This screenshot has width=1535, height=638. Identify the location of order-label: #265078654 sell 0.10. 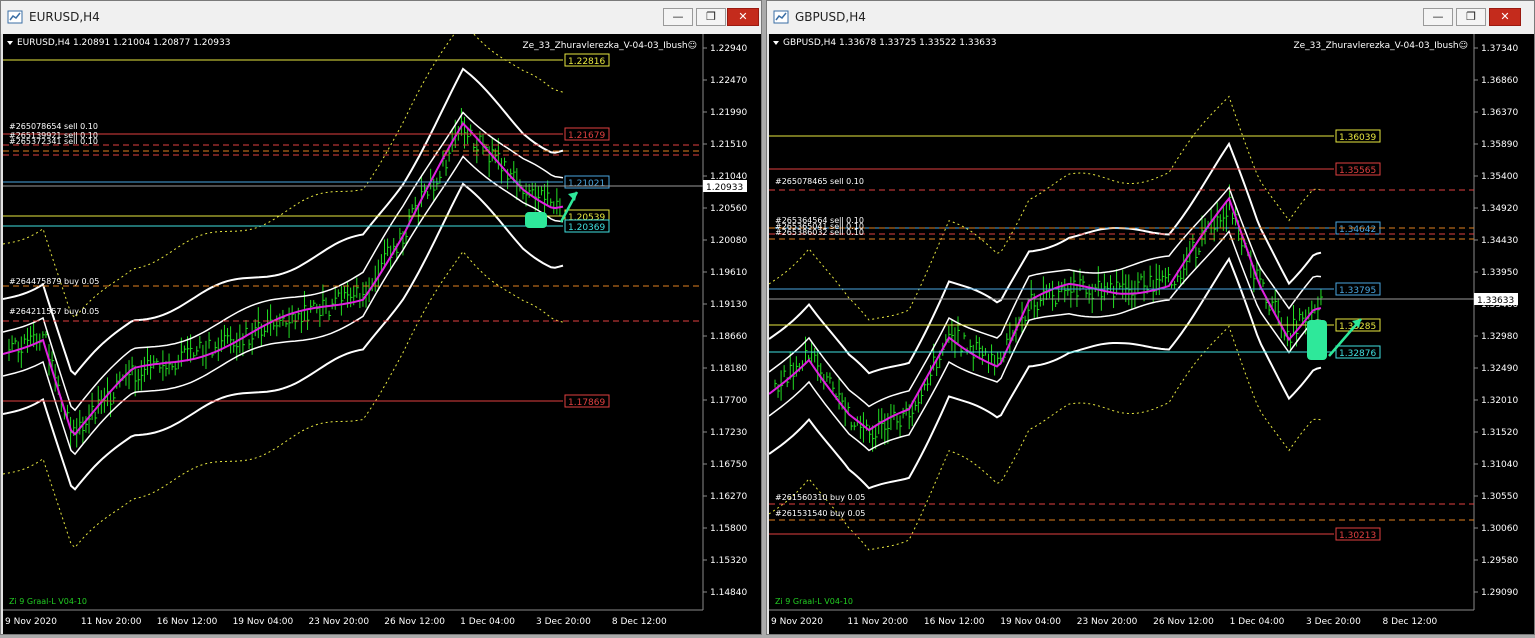
(53, 126).